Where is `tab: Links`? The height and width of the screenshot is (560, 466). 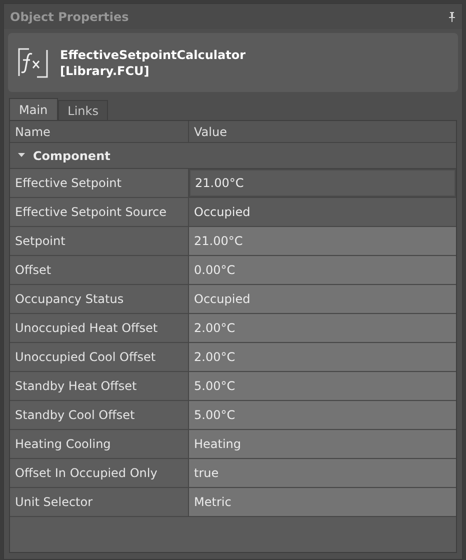
tab: Links is located at coordinates (83, 110).